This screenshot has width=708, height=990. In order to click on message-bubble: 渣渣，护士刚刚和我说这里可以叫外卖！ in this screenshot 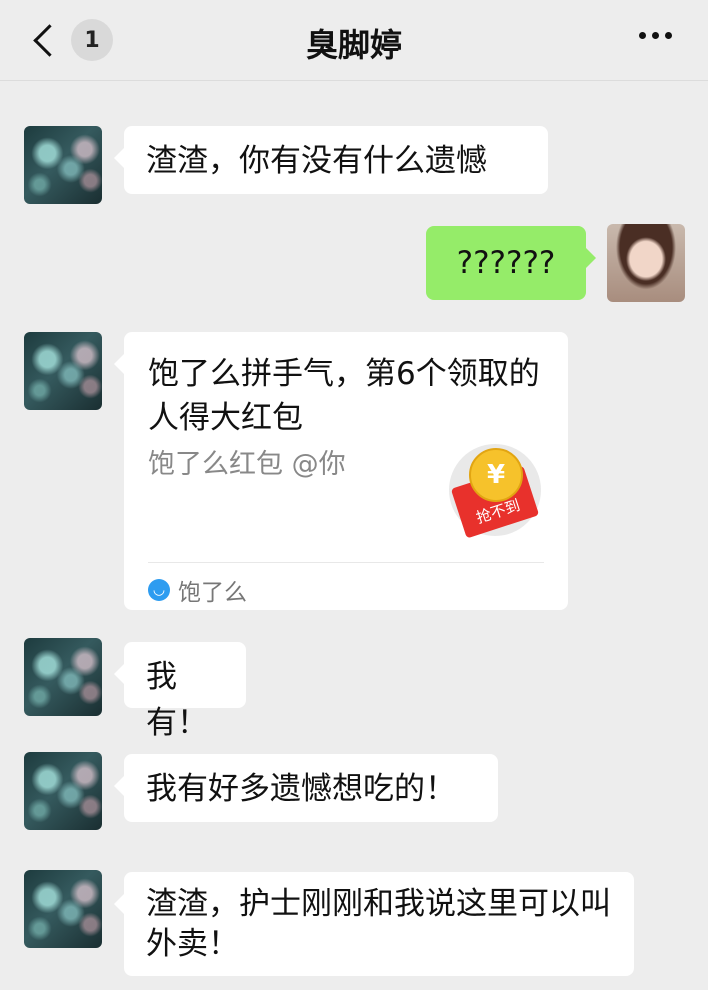, I will do `click(374, 924)`.